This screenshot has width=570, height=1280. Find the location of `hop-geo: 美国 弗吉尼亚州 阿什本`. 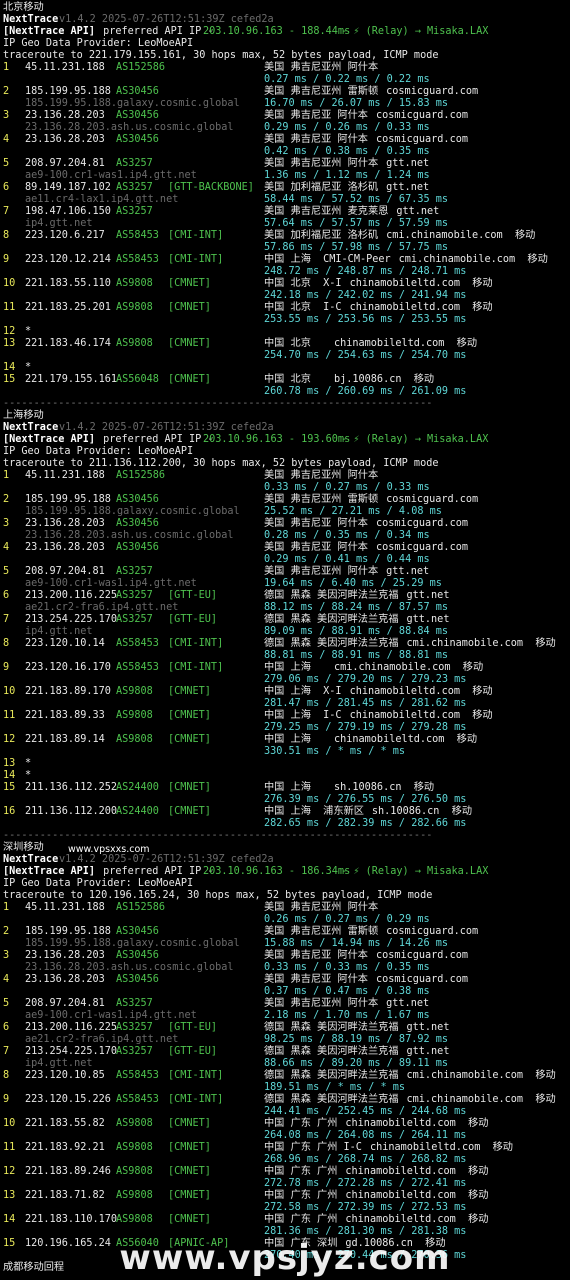

hop-geo: 美国 弗吉尼亚州 阿什本 is located at coordinates (321, 571).